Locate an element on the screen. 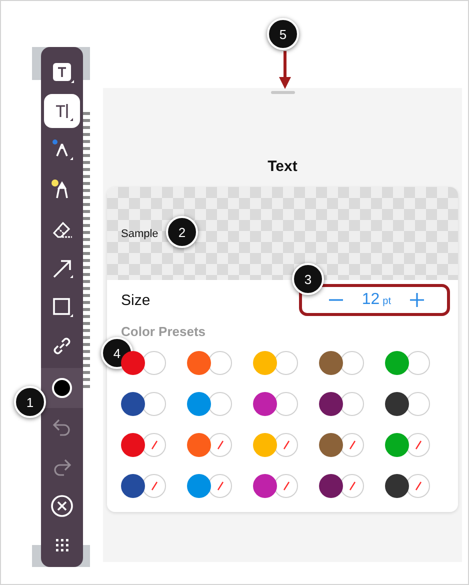 The image size is (469, 585). panel-title: Text is located at coordinates (283, 166).